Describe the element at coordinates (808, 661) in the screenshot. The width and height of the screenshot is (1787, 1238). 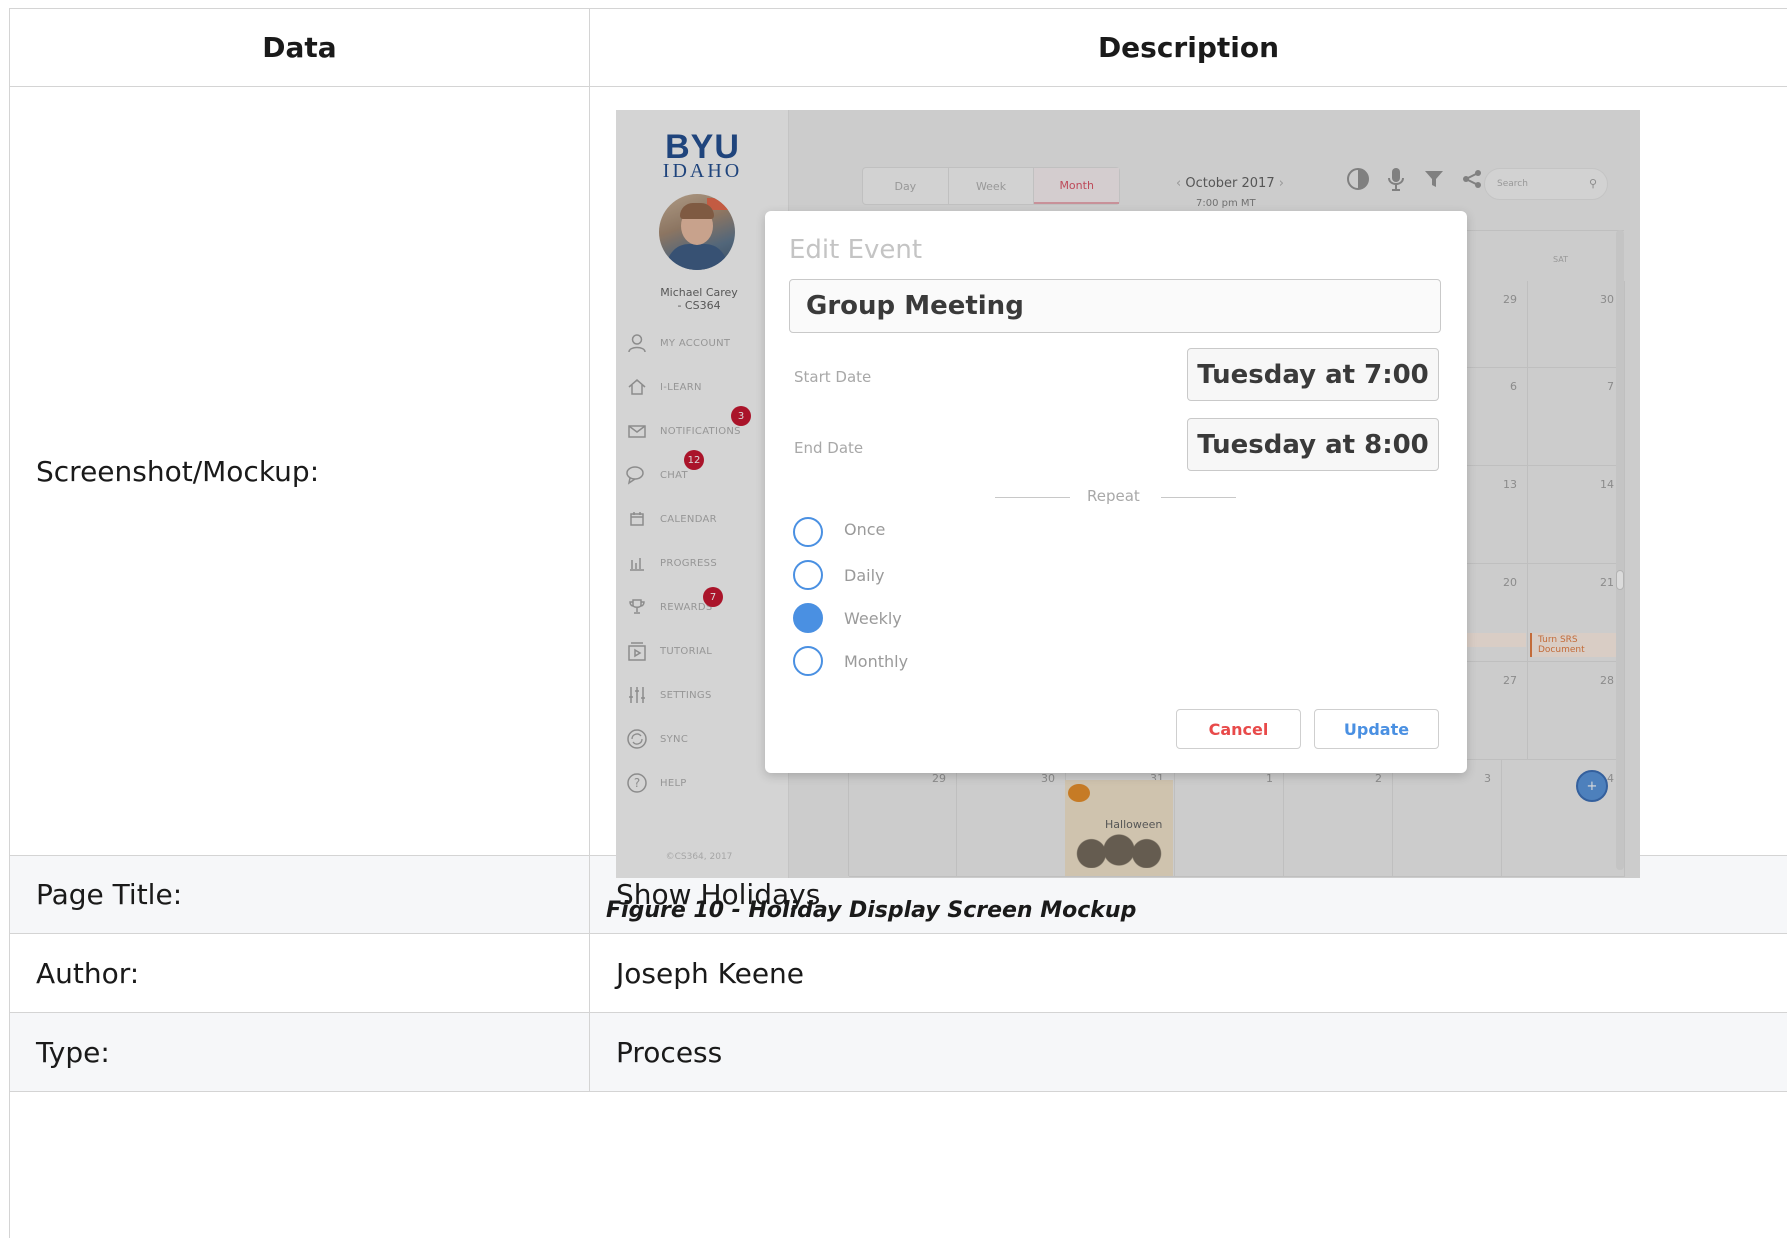
I see `radio-monthly` at that location.